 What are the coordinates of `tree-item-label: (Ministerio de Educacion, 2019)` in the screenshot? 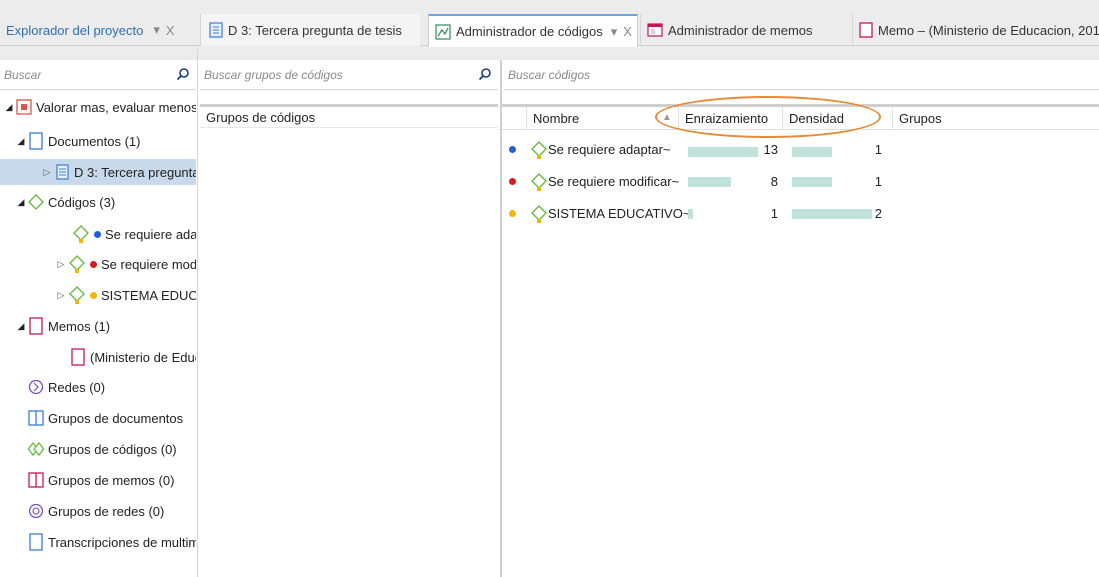 It's located at (143, 357).